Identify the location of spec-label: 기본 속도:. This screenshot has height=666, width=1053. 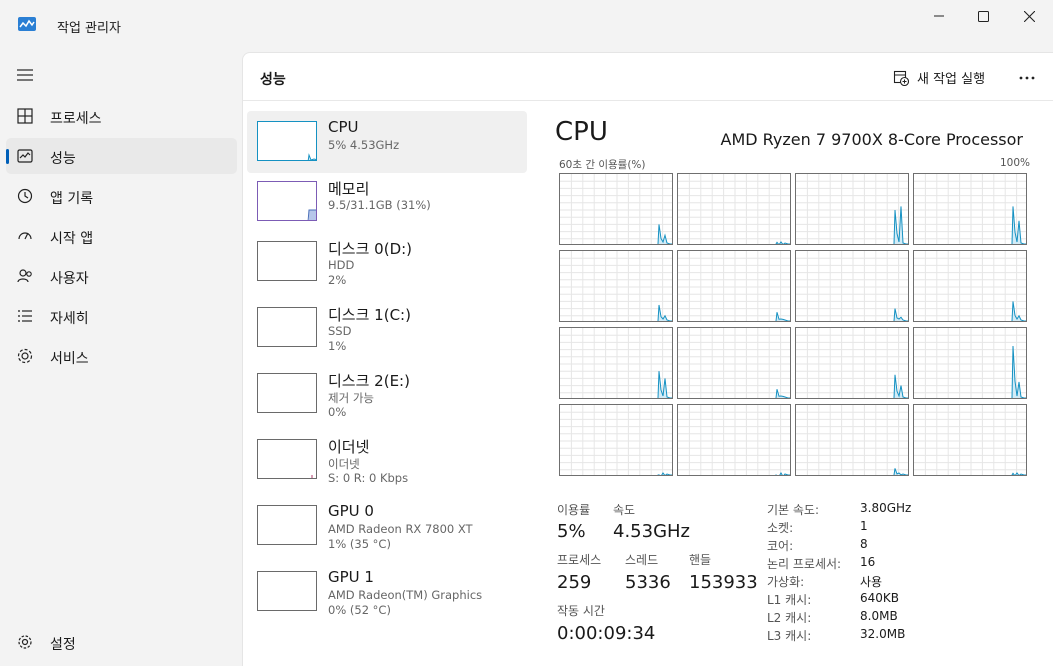
(793, 510).